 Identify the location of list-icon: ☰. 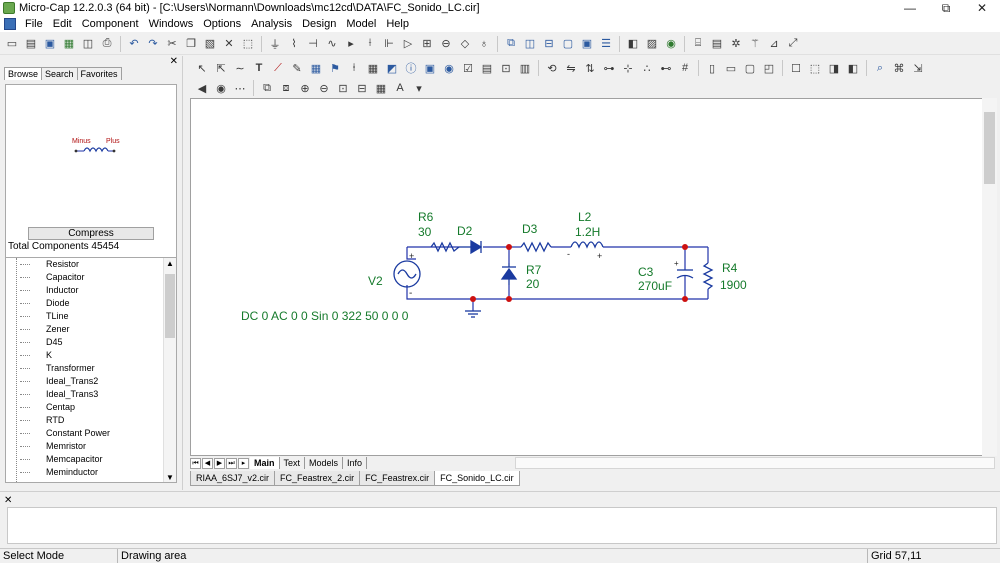
(606, 44).